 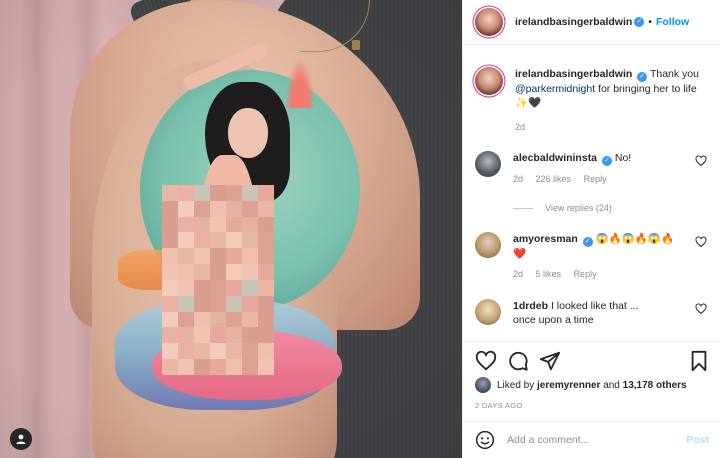 What do you see at coordinates (549, 274) in the screenshot?
I see `comment-likes: 5 likes` at bounding box center [549, 274].